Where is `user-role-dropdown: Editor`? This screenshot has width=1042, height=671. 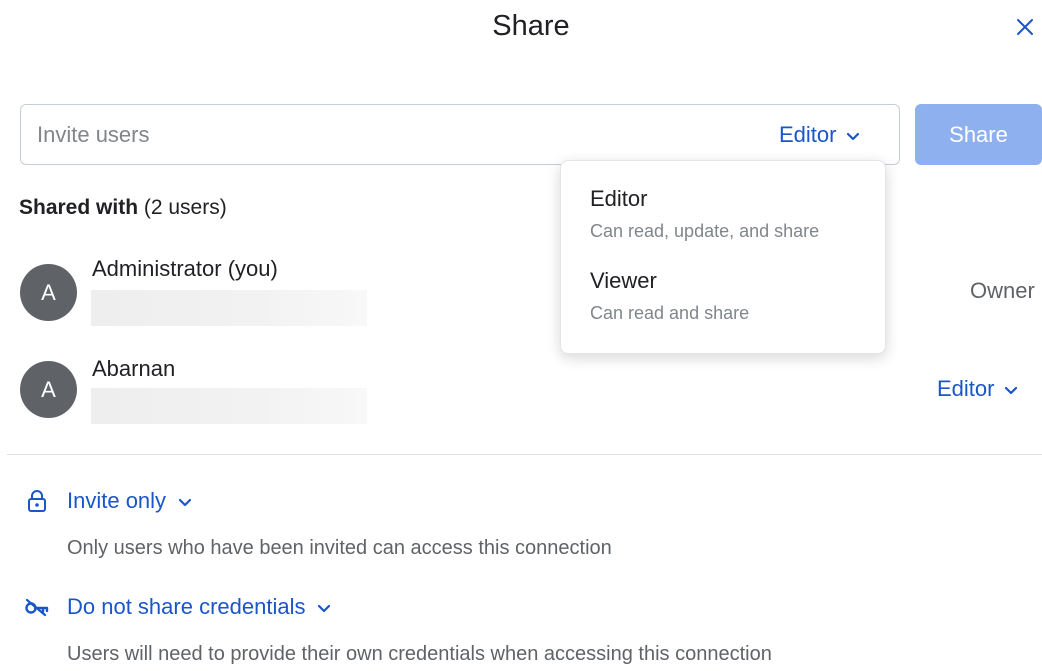
user-role-dropdown: Editor is located at coordinates (977, 389).